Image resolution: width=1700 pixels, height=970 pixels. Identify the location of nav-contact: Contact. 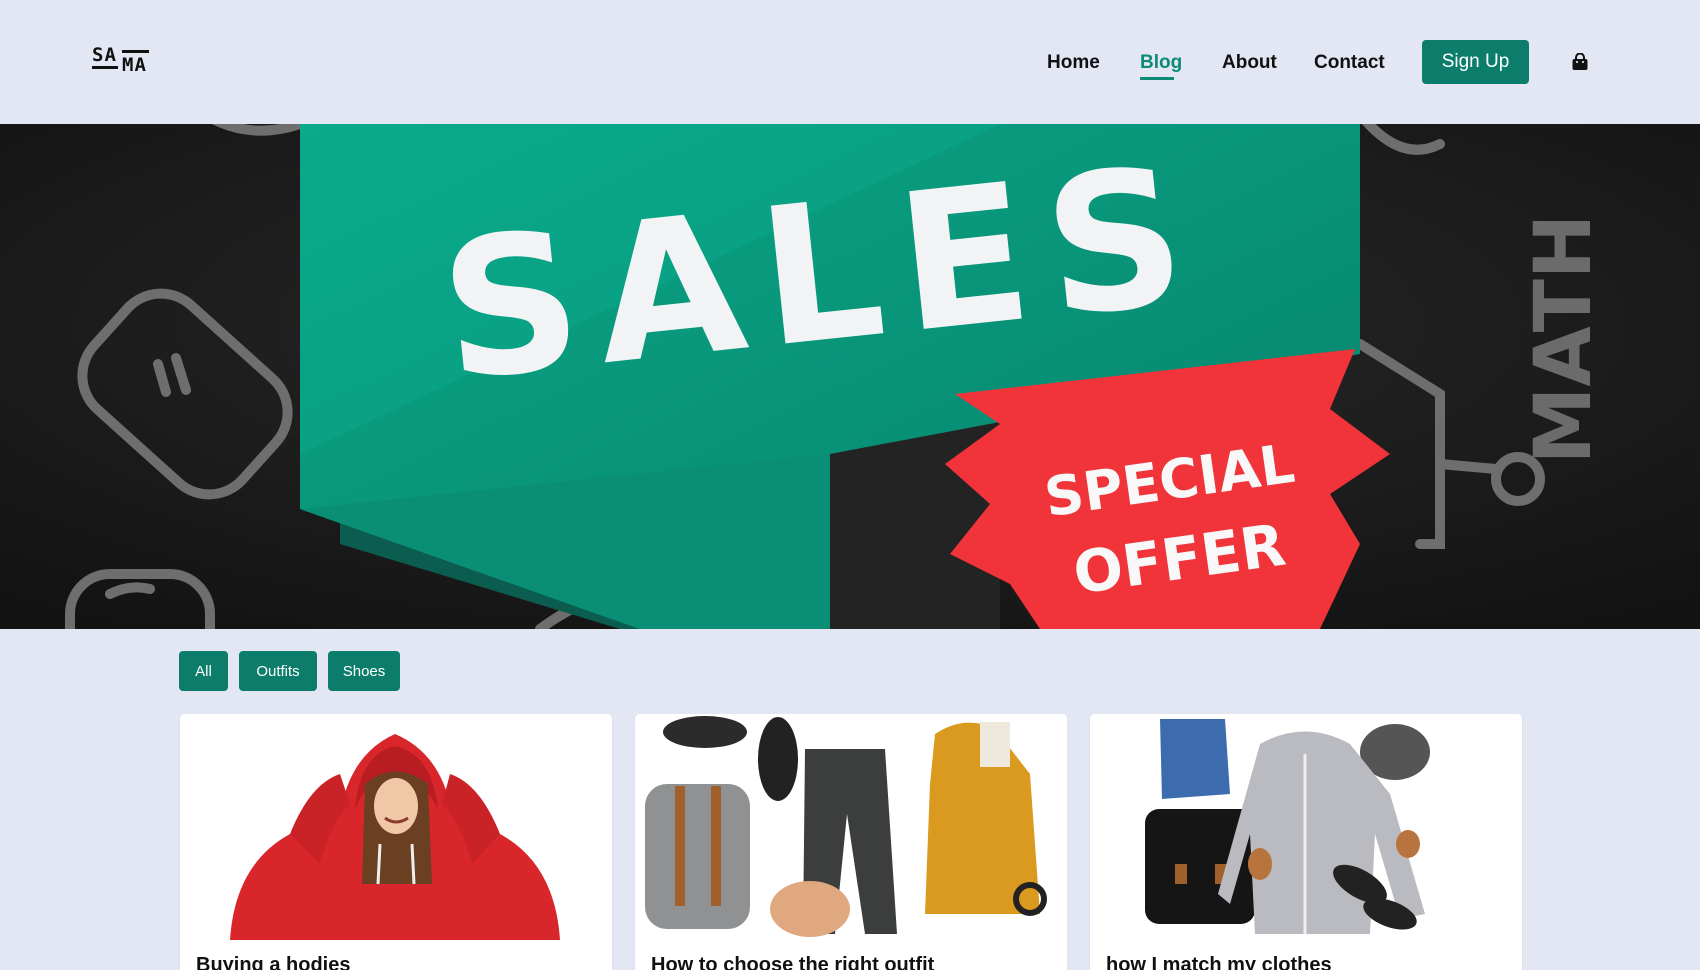
(1349, 63).